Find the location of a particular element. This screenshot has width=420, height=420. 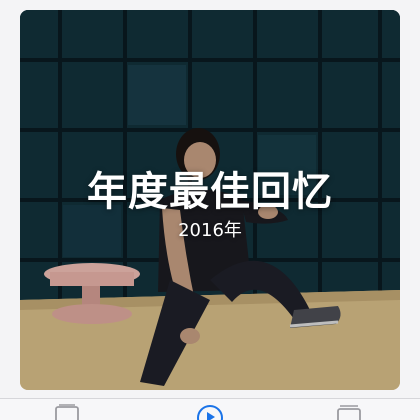

photos-tab-icon is located at coordinates (67, 412).